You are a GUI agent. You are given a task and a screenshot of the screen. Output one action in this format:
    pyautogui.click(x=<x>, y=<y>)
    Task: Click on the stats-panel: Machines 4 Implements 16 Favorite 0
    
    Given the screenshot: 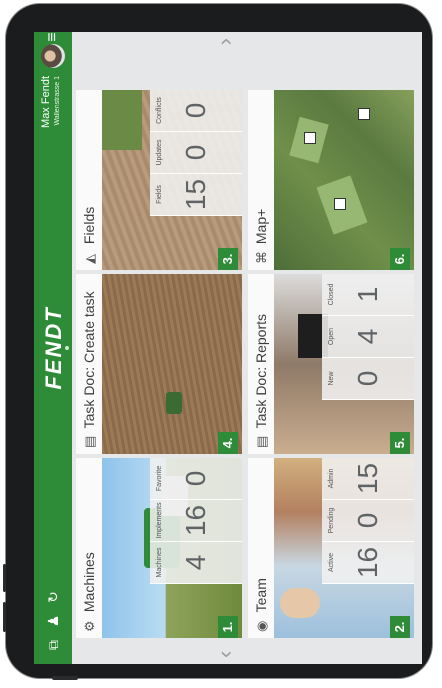 What is the action you would take?
    pyautogui.click(x=196, y=521)
    